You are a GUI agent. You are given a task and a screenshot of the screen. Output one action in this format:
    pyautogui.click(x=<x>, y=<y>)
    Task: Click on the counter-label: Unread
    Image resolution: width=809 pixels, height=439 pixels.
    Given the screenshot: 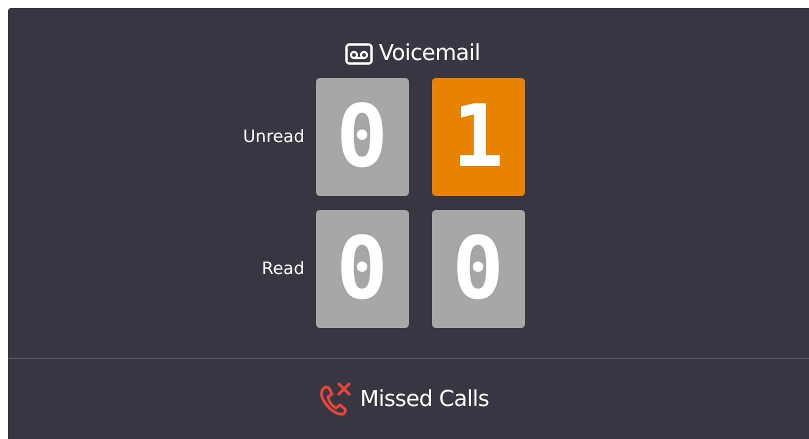 What is the action you would take?
    pyautogui.click(x=273, y=137)
    